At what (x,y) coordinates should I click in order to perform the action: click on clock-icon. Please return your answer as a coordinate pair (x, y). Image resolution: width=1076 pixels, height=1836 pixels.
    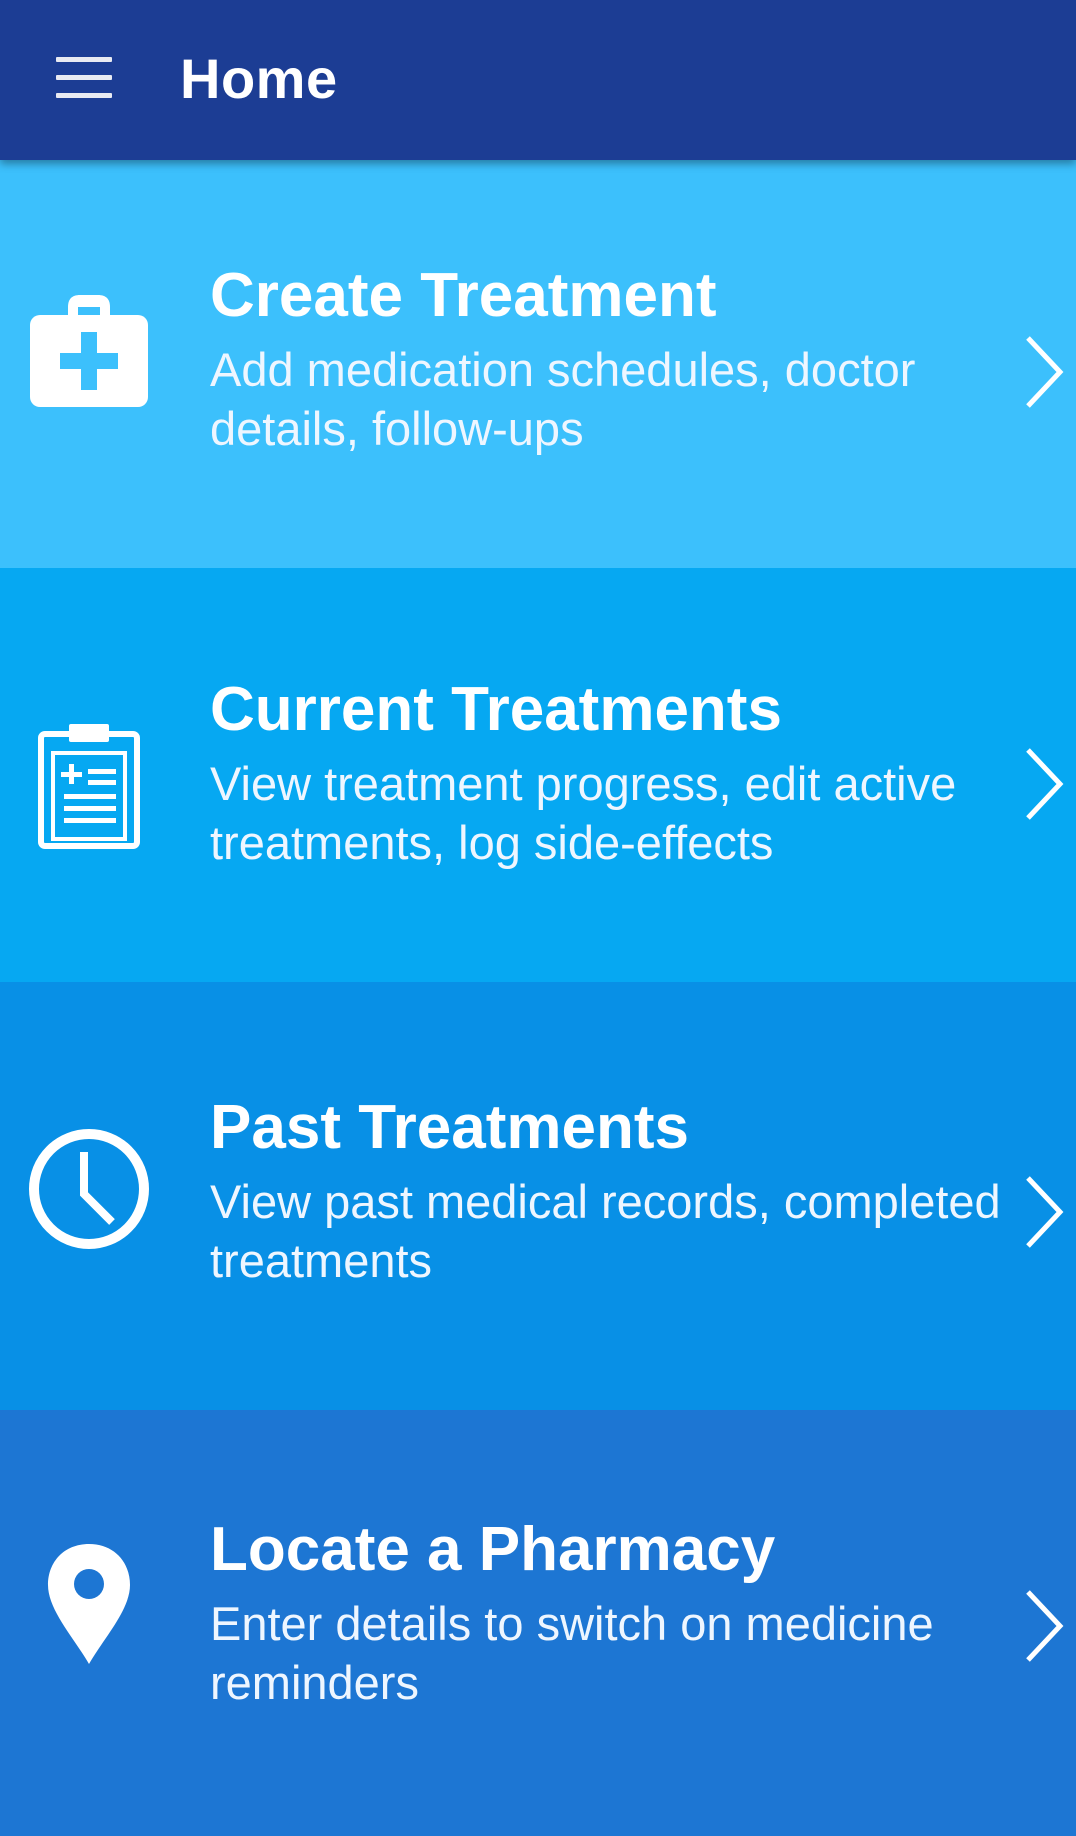
    Looking at the image, I should click on (89, 1189).